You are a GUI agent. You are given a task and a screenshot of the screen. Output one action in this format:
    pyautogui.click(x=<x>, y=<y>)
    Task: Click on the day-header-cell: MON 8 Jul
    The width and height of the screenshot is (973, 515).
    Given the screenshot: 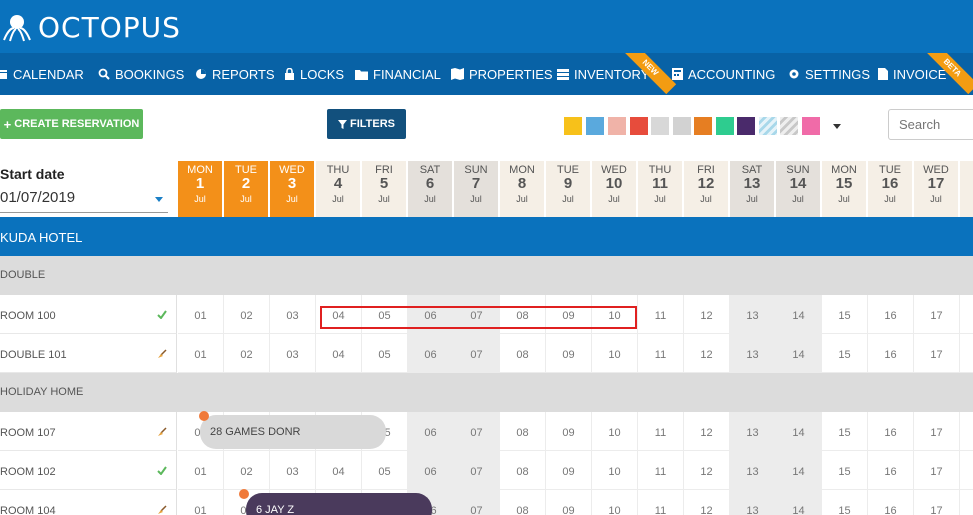 What is the action you would take?
    pyautogui.click(x=522, y=189)
    